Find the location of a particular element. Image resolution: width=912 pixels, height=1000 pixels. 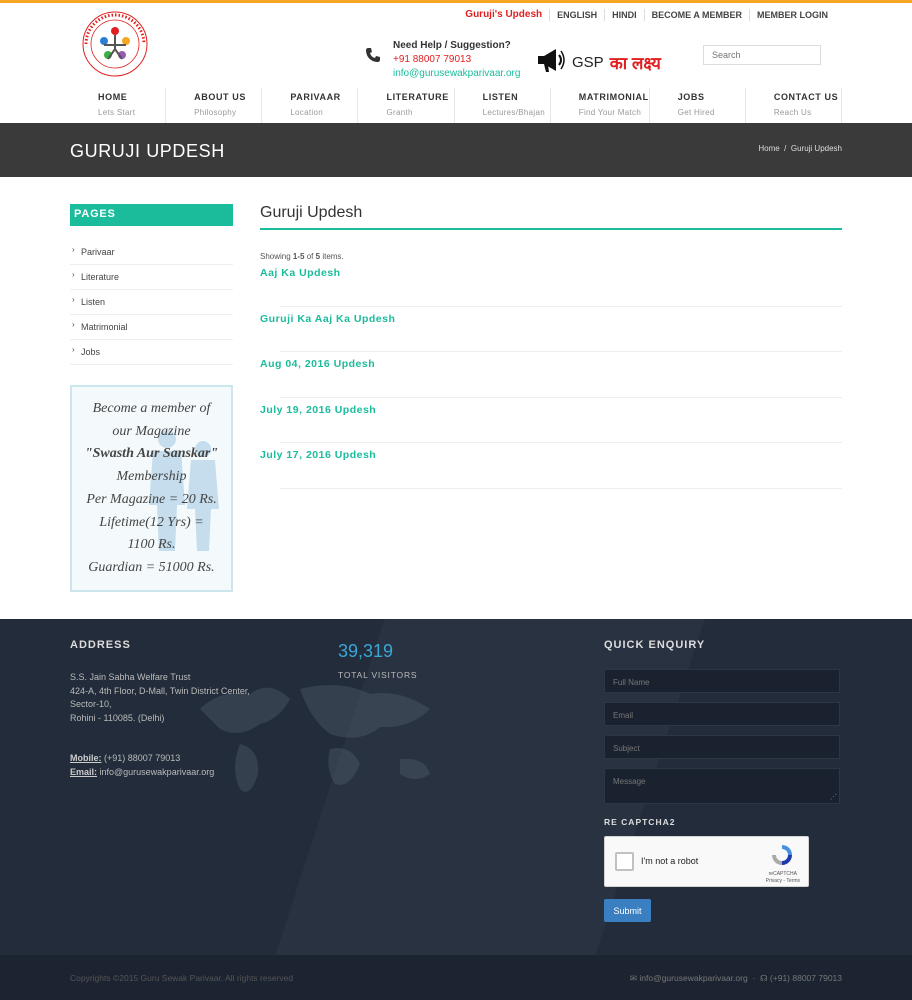

sidebar-item-listen: › Listen is located at coordinates (151, 302).